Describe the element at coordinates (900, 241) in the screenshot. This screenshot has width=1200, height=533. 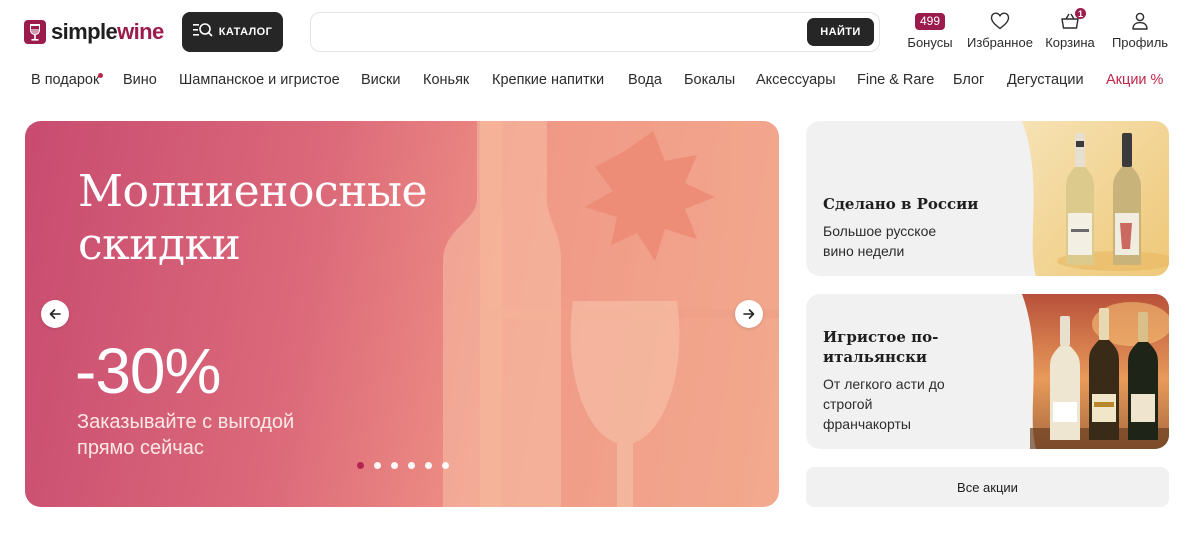
I see `promo-description: Большое русское вино недели` at that location.